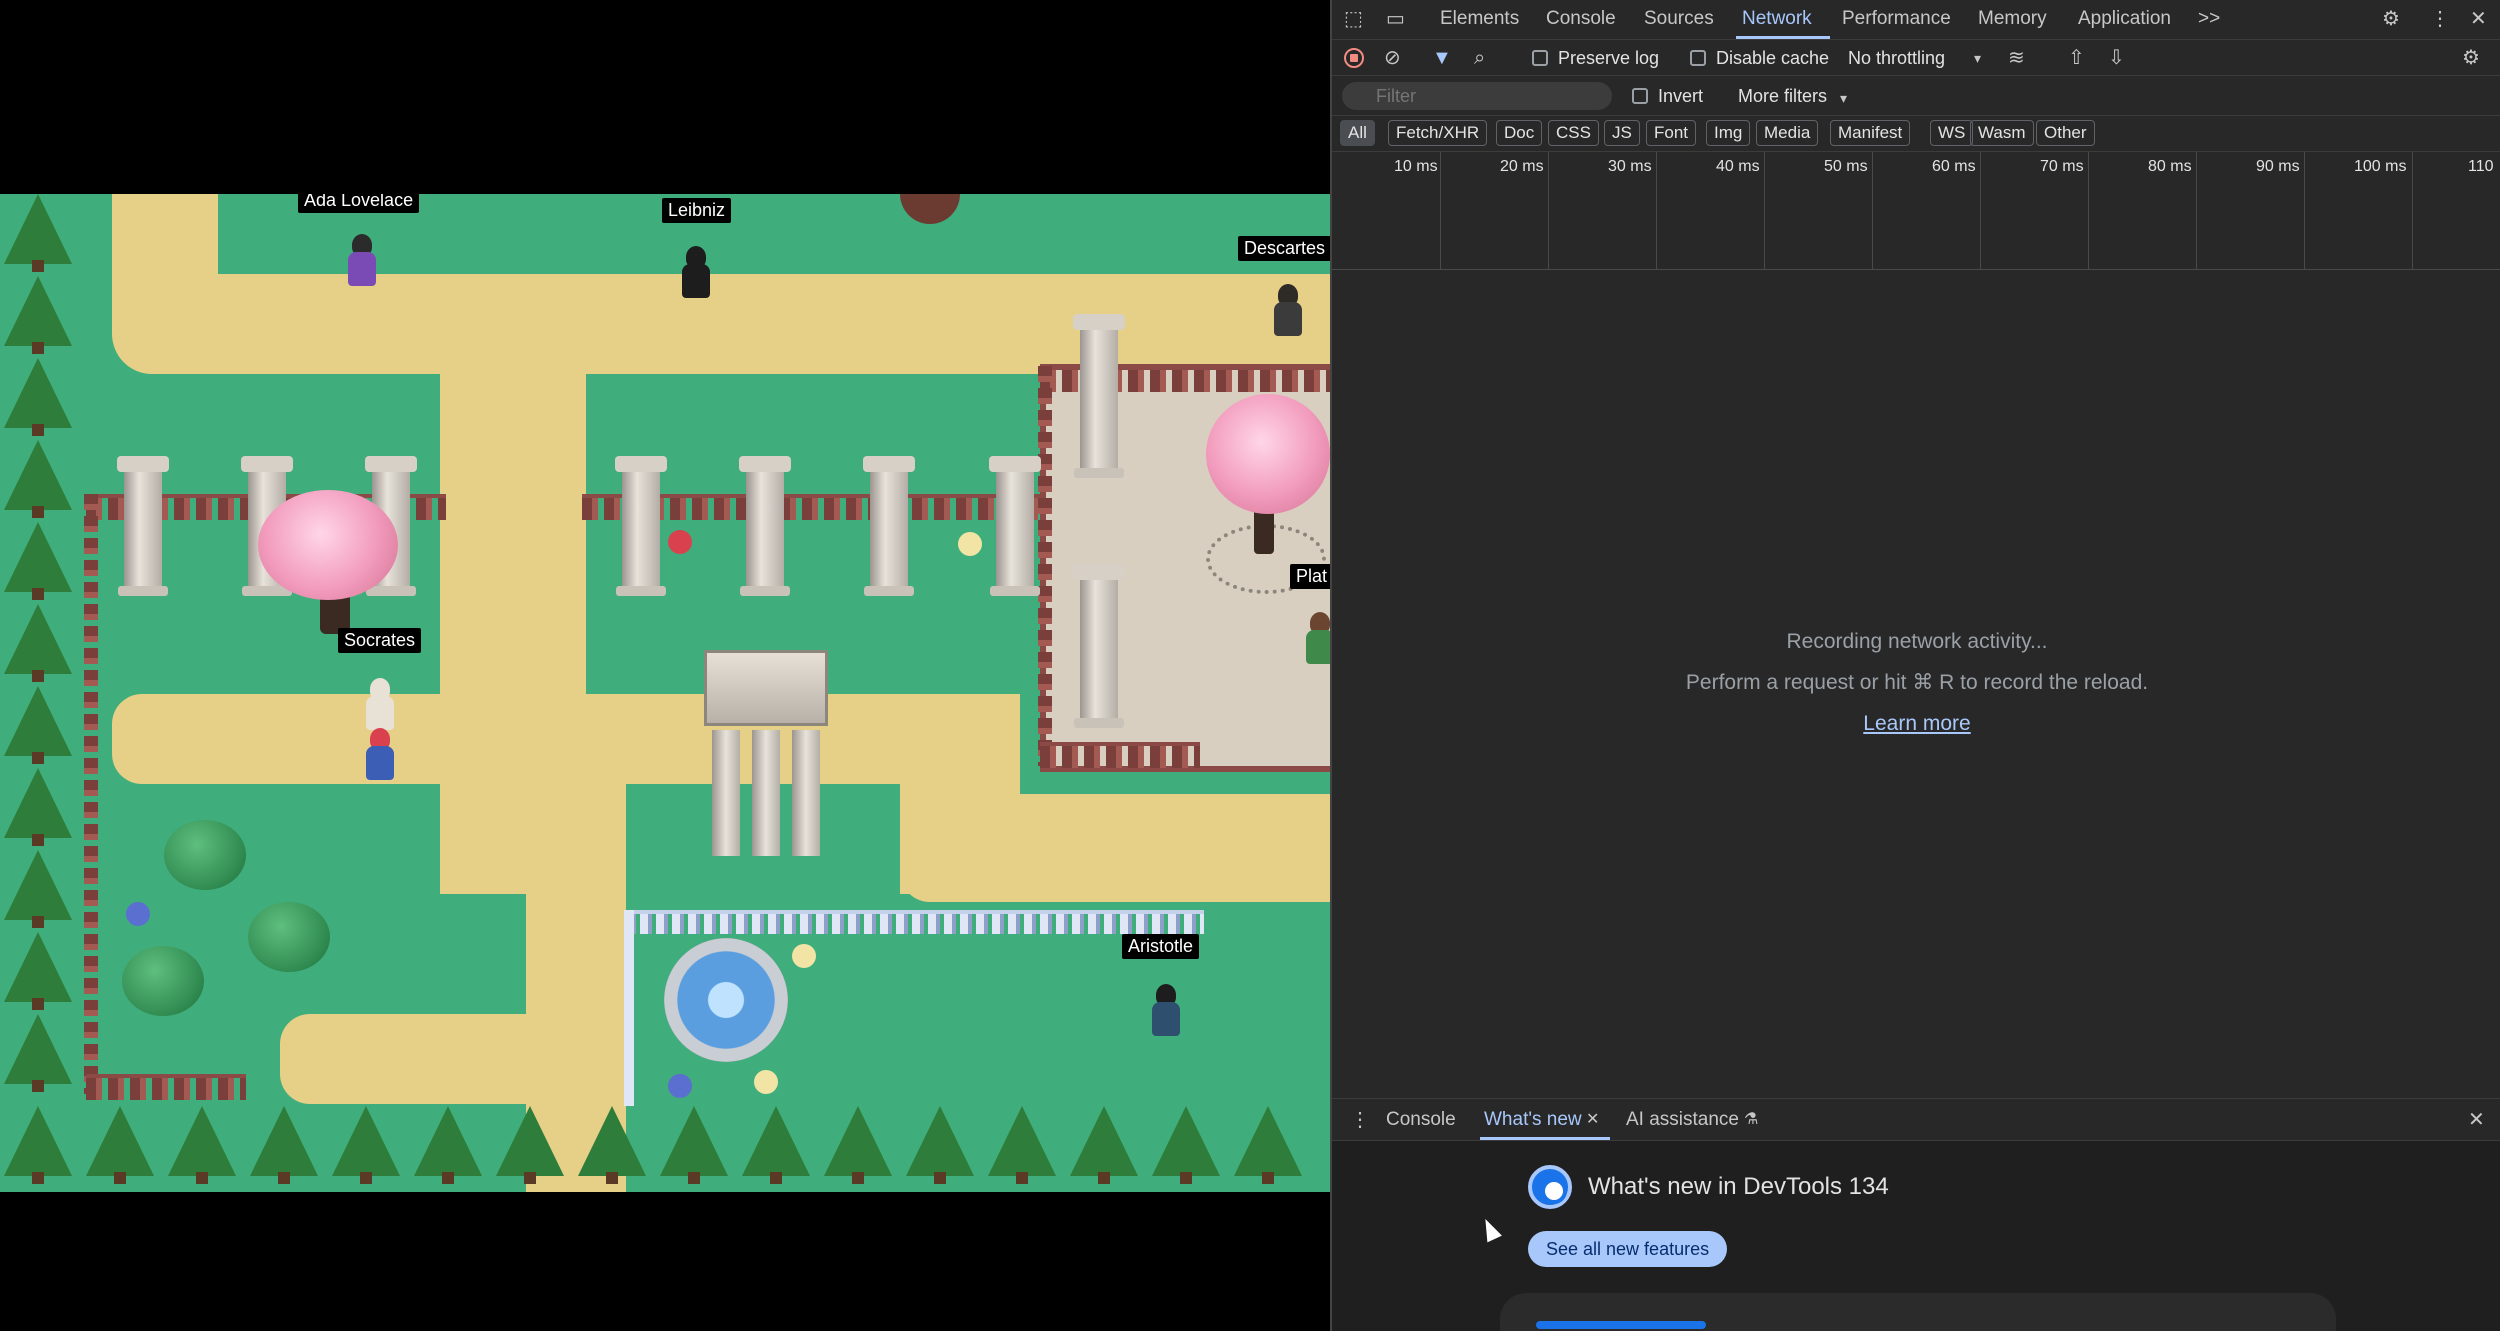 Image resolution: width=2500 pixels, height=1331 pixels. What do you see at coordinates (1896, 58) in the screenshot?
I see `throttling-select: No throttling` at bounding box center [1896, 58].